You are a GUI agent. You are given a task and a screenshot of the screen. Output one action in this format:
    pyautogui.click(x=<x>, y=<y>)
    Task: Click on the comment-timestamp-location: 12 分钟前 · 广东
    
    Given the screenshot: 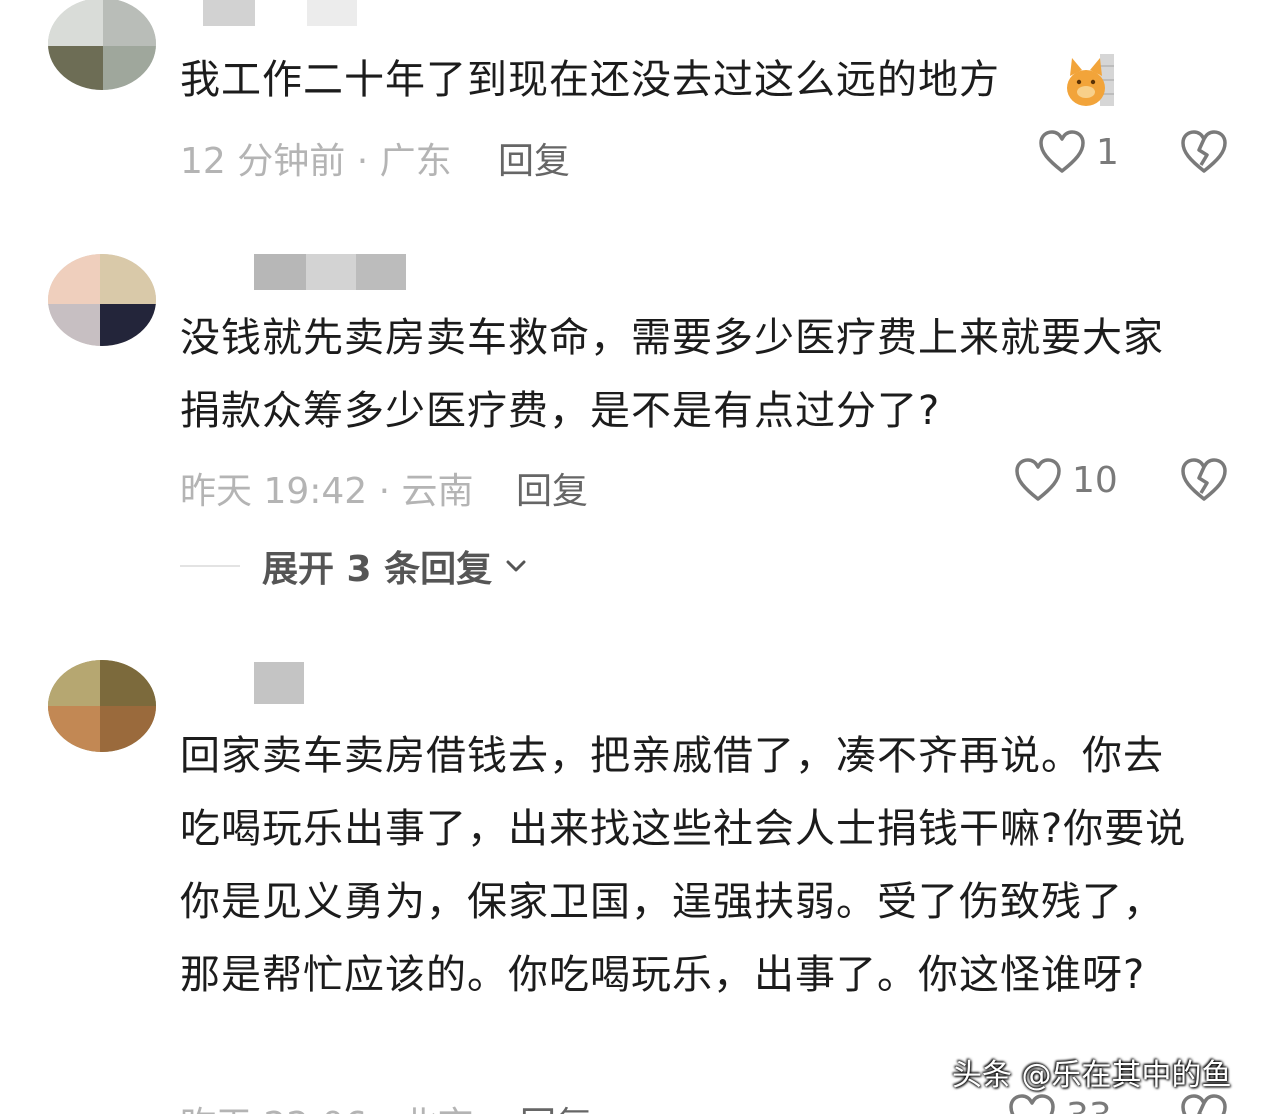 What is the action you would take?
    pyautogui.click(x=316, y=161)
    